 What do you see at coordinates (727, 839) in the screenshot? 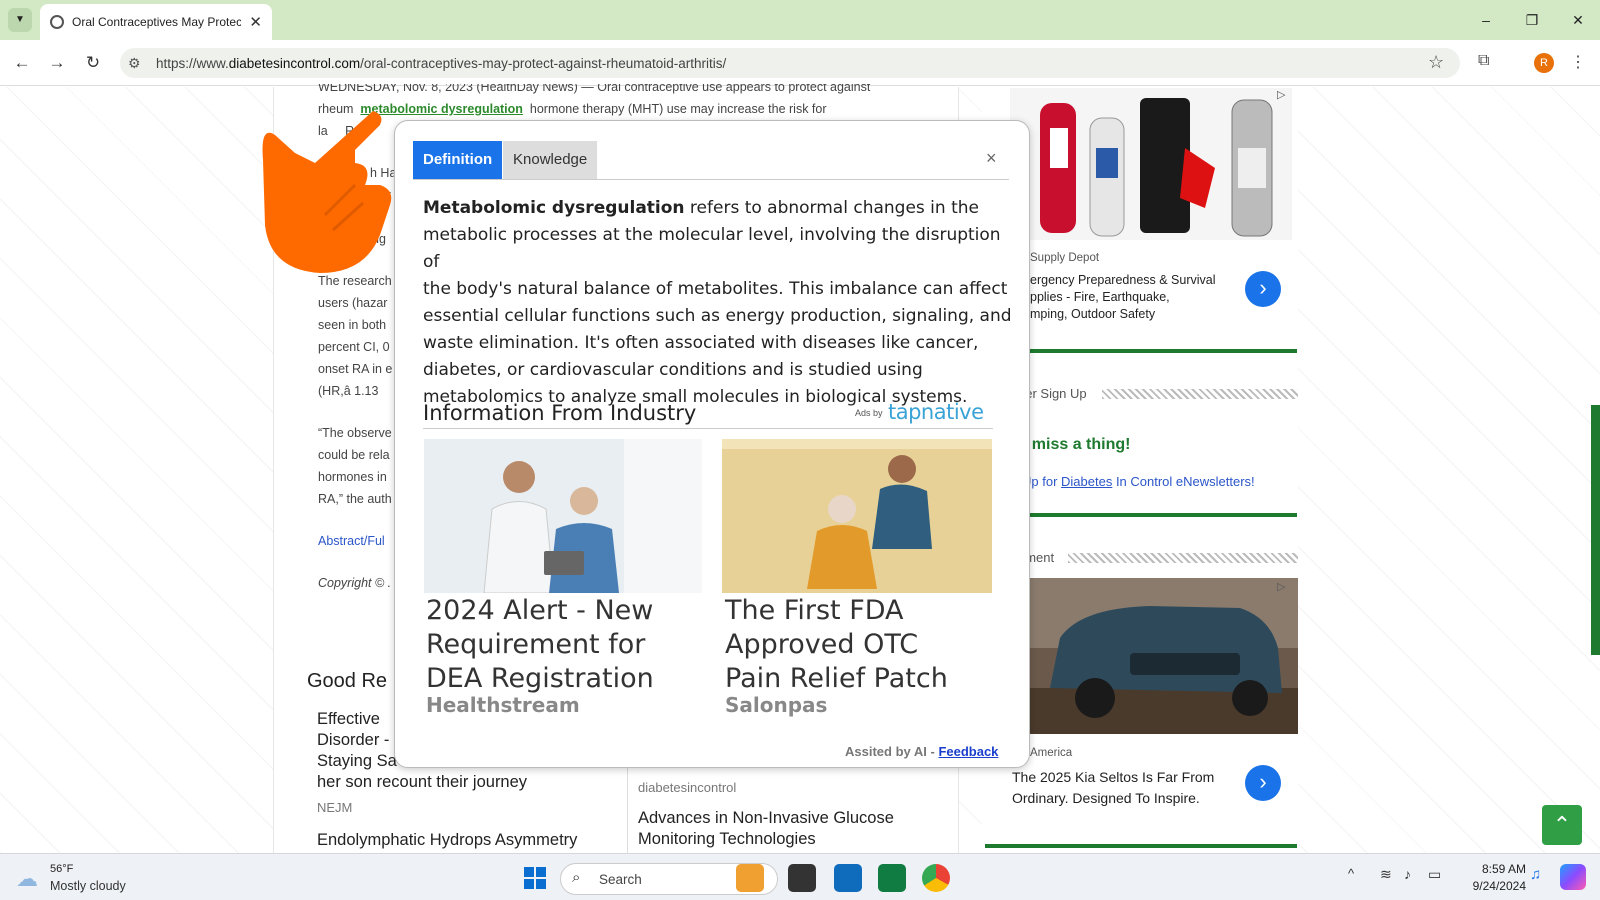
I see `good-read-link: Monitoring Technologies` at bounding box center [727, 839].